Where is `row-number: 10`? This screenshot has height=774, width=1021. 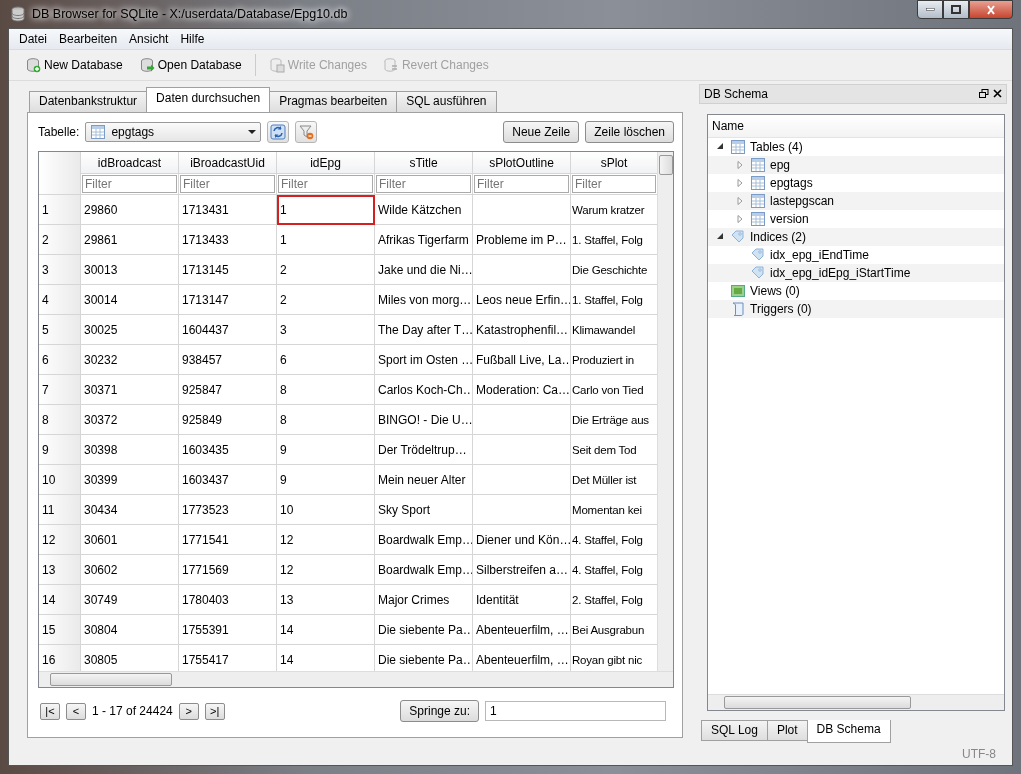
row-number: 10 is located at coordinates (60, 480).